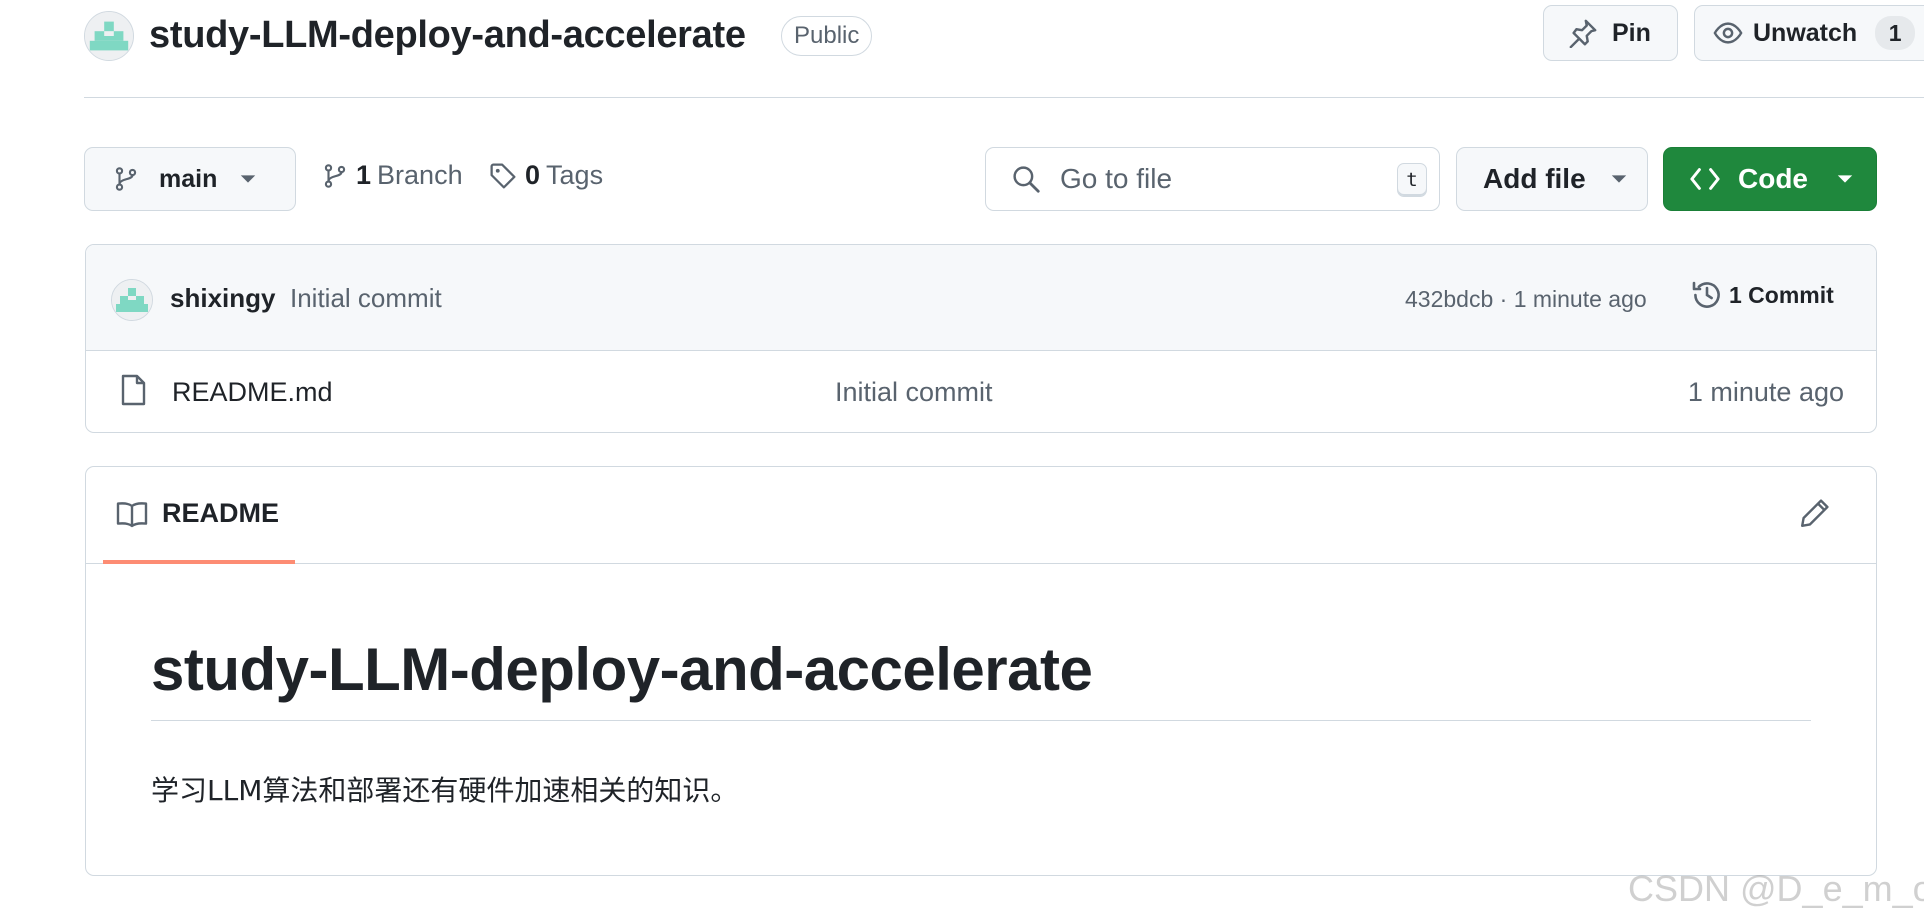 The image size is (1924, 922). What do you see at coordinates (132, 514) in the screenshot?
I see `book-icon` at bounding box center [132, 514].